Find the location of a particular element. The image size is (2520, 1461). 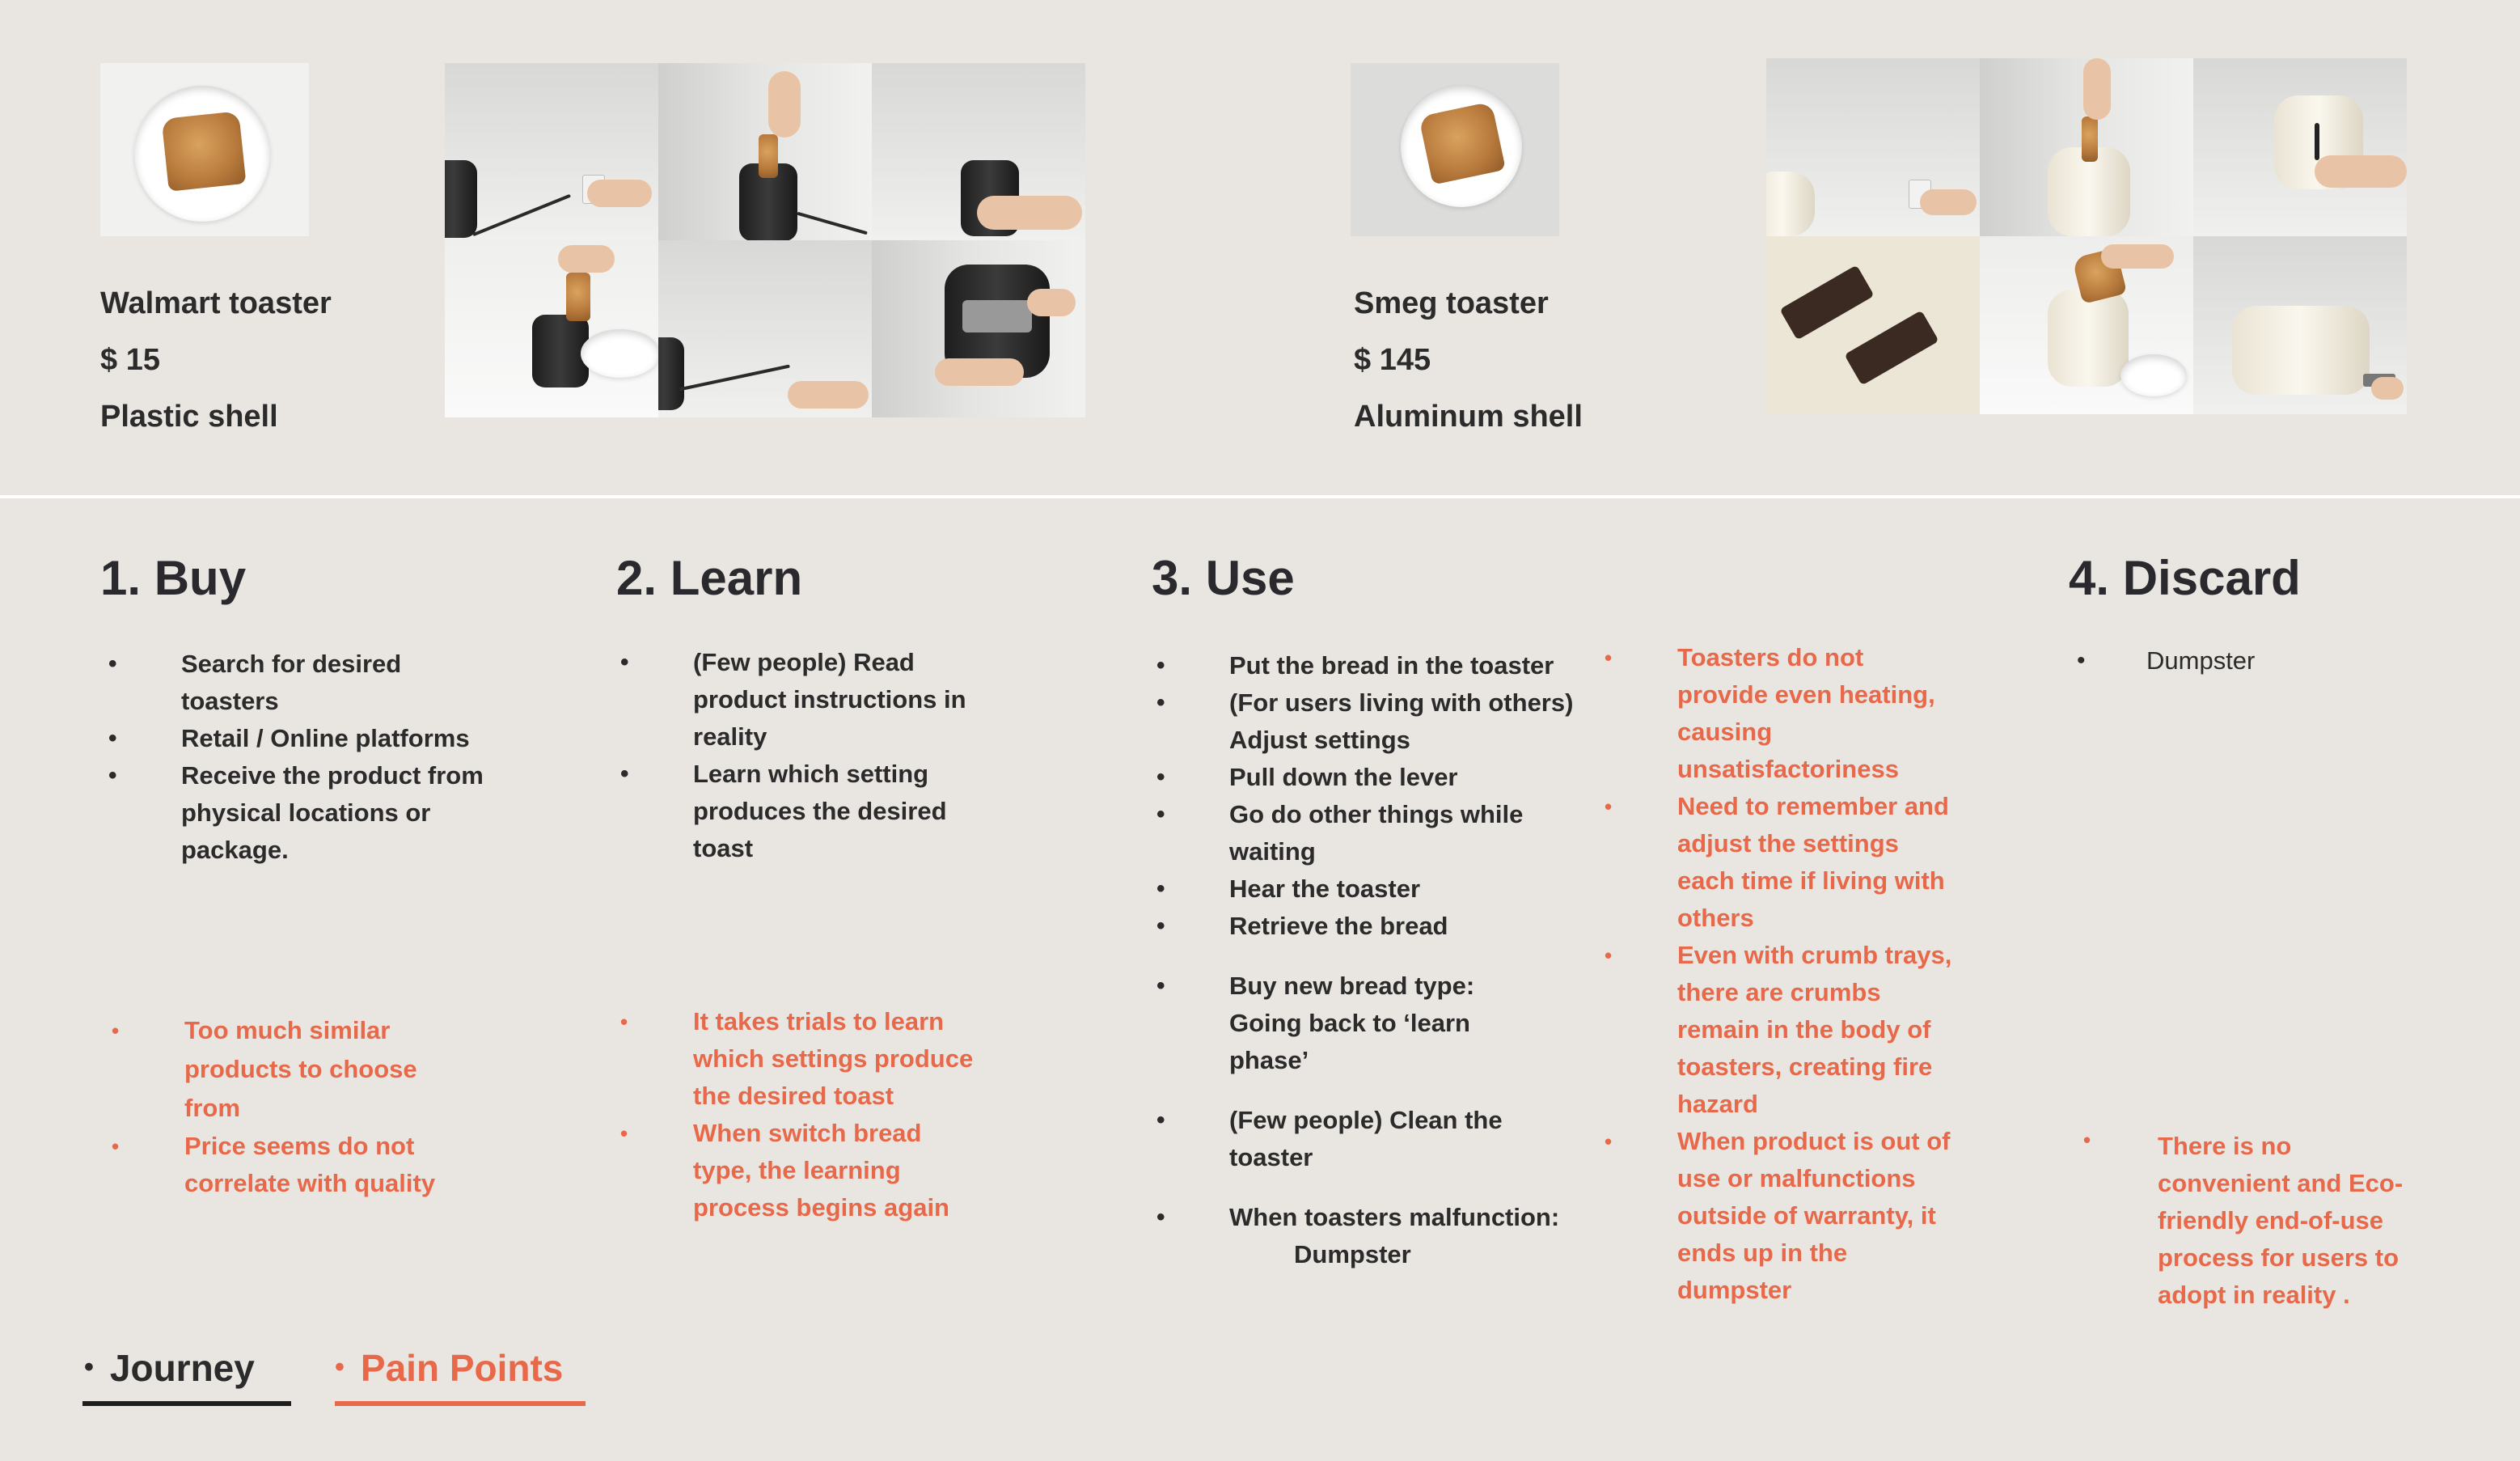

smeg-usage-photo-grid is located at coordinates (2086, 236).